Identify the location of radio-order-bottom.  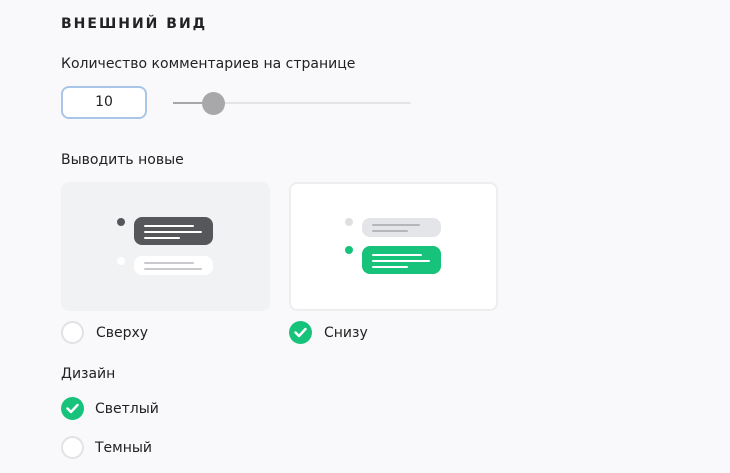
(300, 332).